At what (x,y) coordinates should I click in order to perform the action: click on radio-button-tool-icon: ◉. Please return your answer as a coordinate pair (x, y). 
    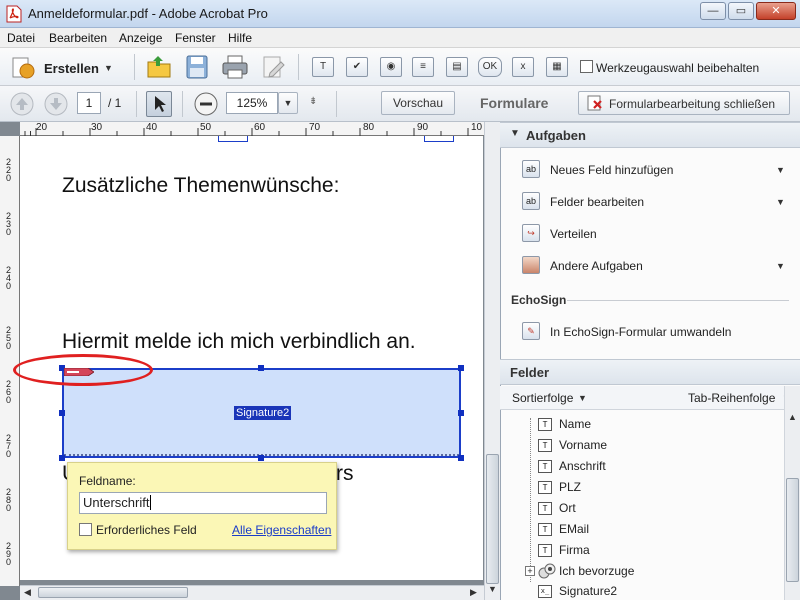
    Looking at the image, I should click on (391, 67).